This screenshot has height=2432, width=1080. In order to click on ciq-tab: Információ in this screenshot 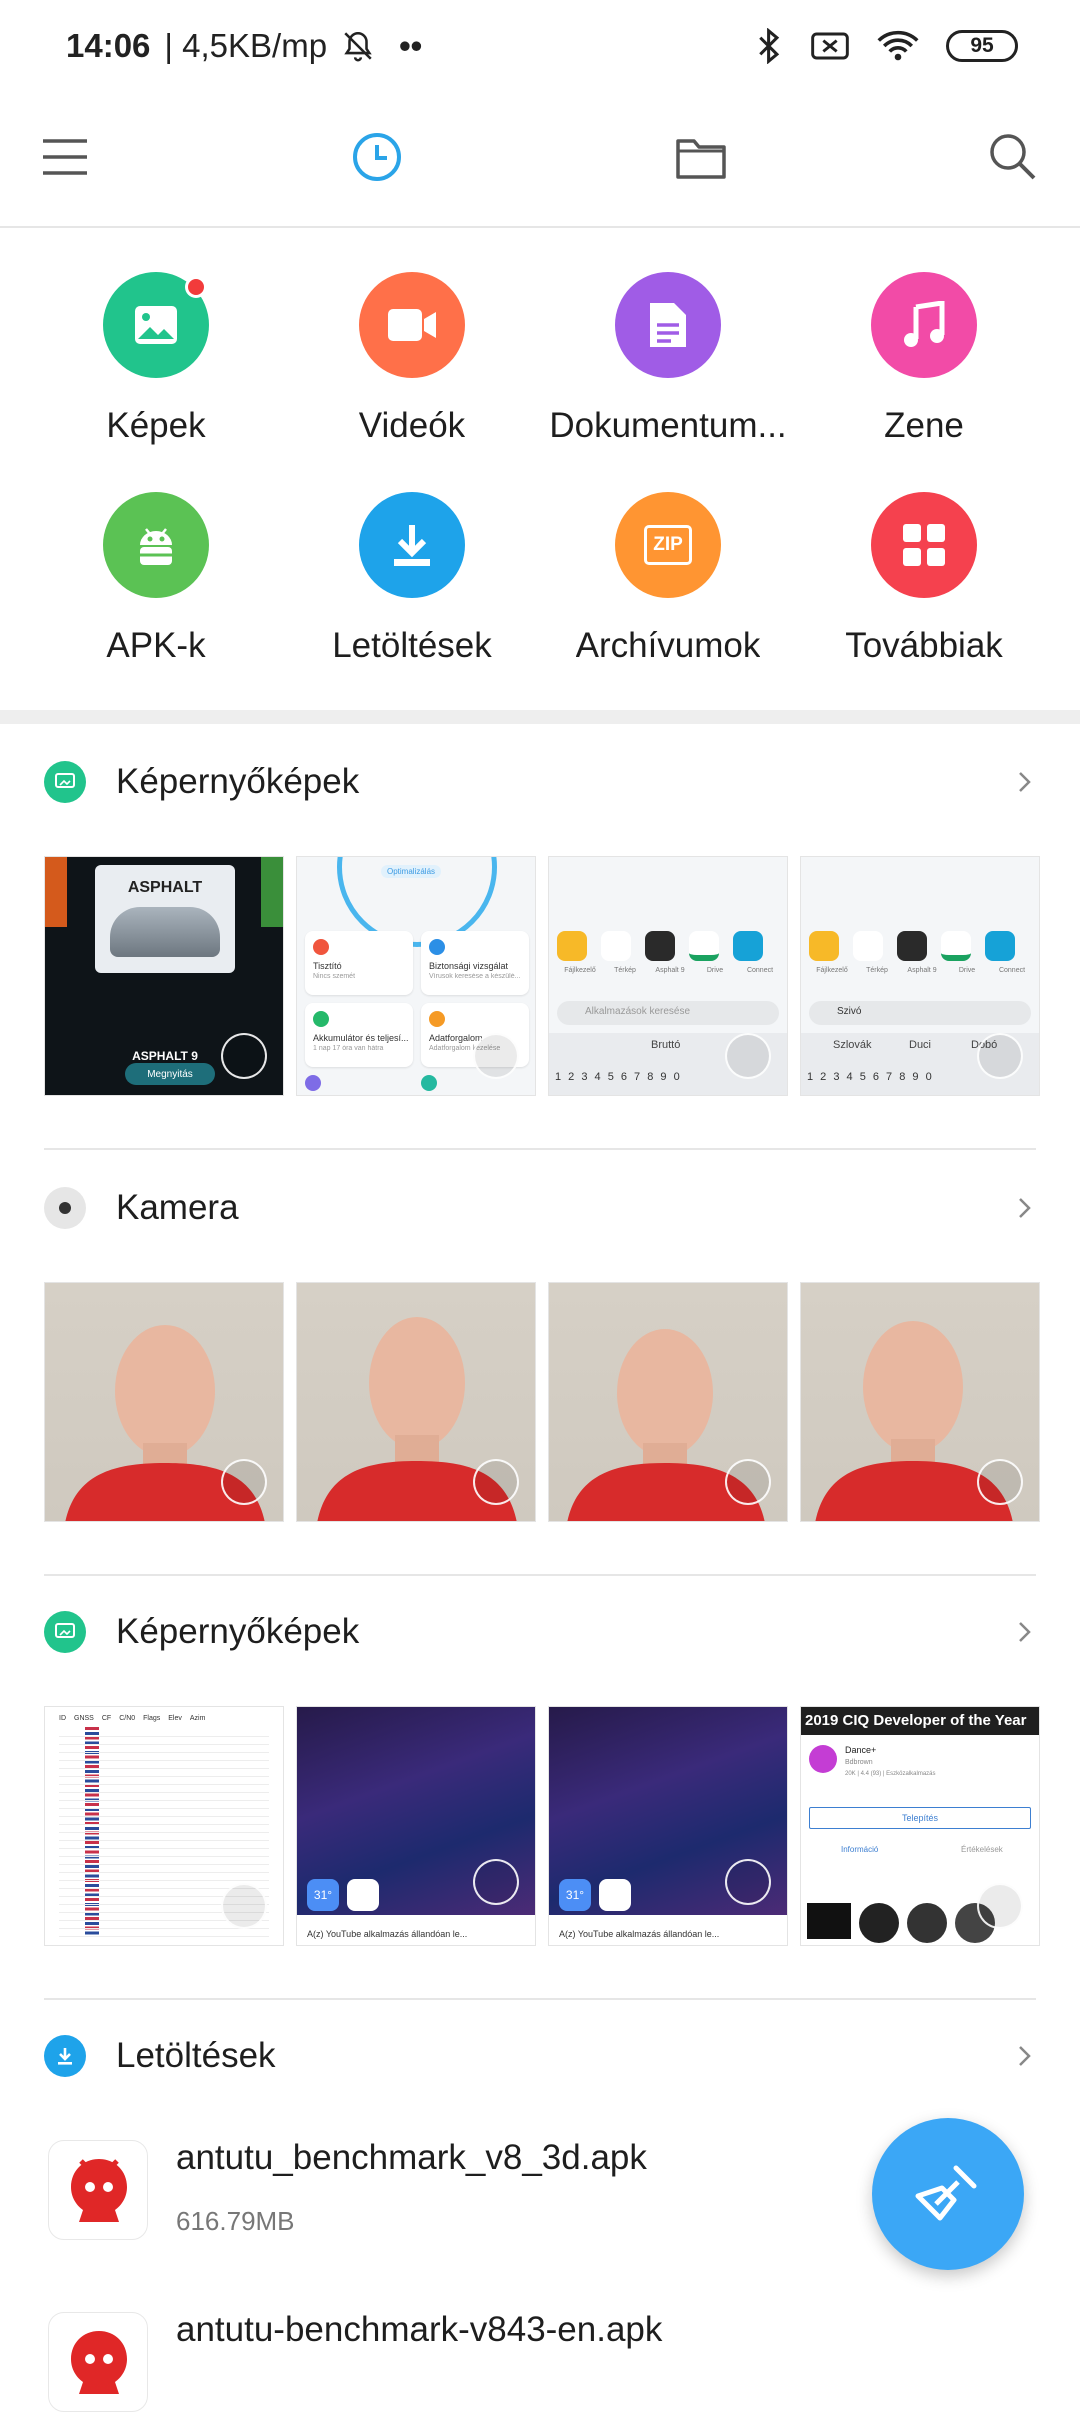, I will do `click(860, 1849)`.